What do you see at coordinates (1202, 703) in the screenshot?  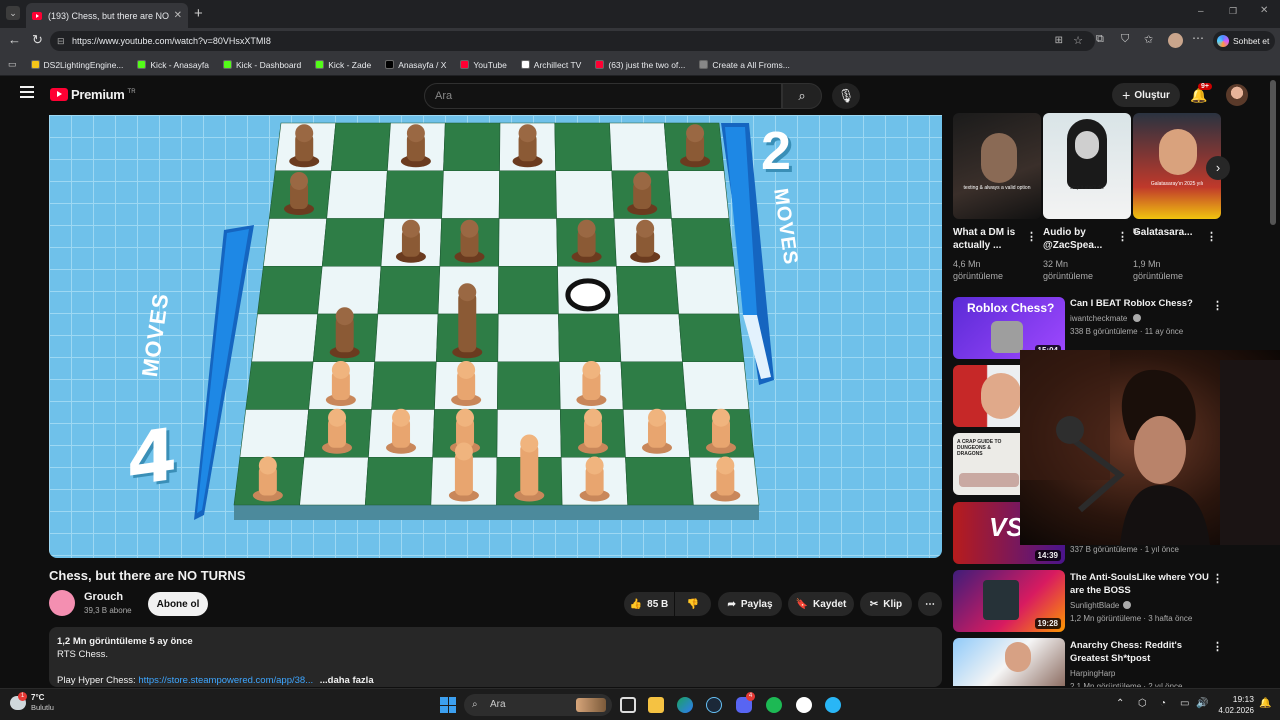 I see `volume-icon: 🔊` at bounding box center [1202, 703].